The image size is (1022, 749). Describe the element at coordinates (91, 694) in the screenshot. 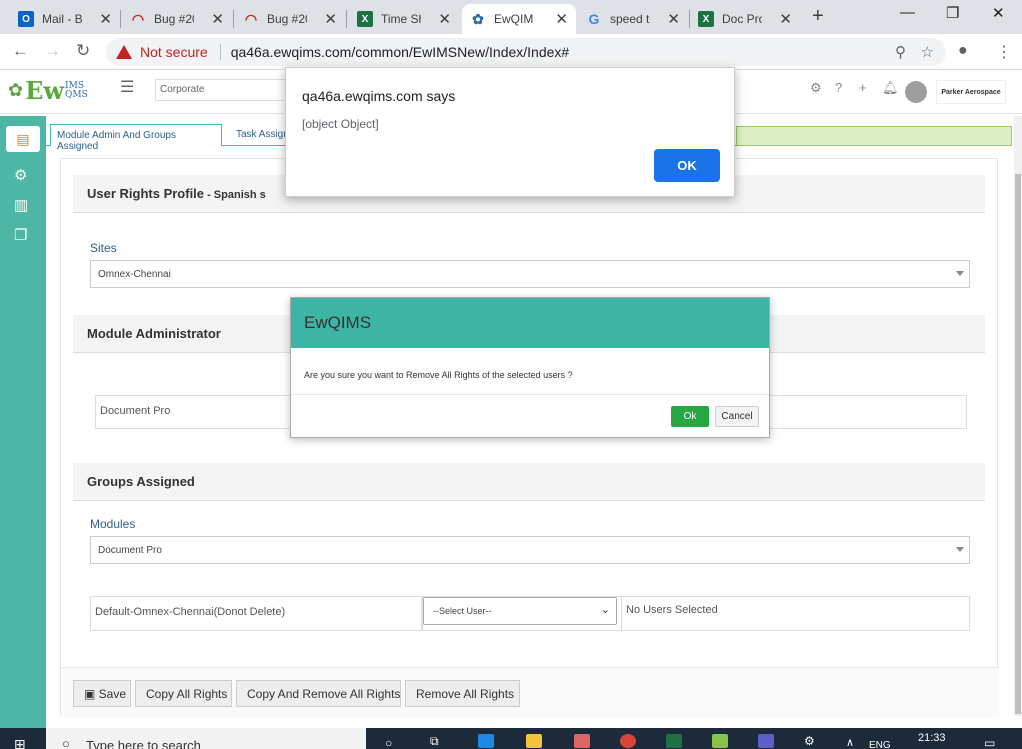

I see `save-icon: ▣` at that location.